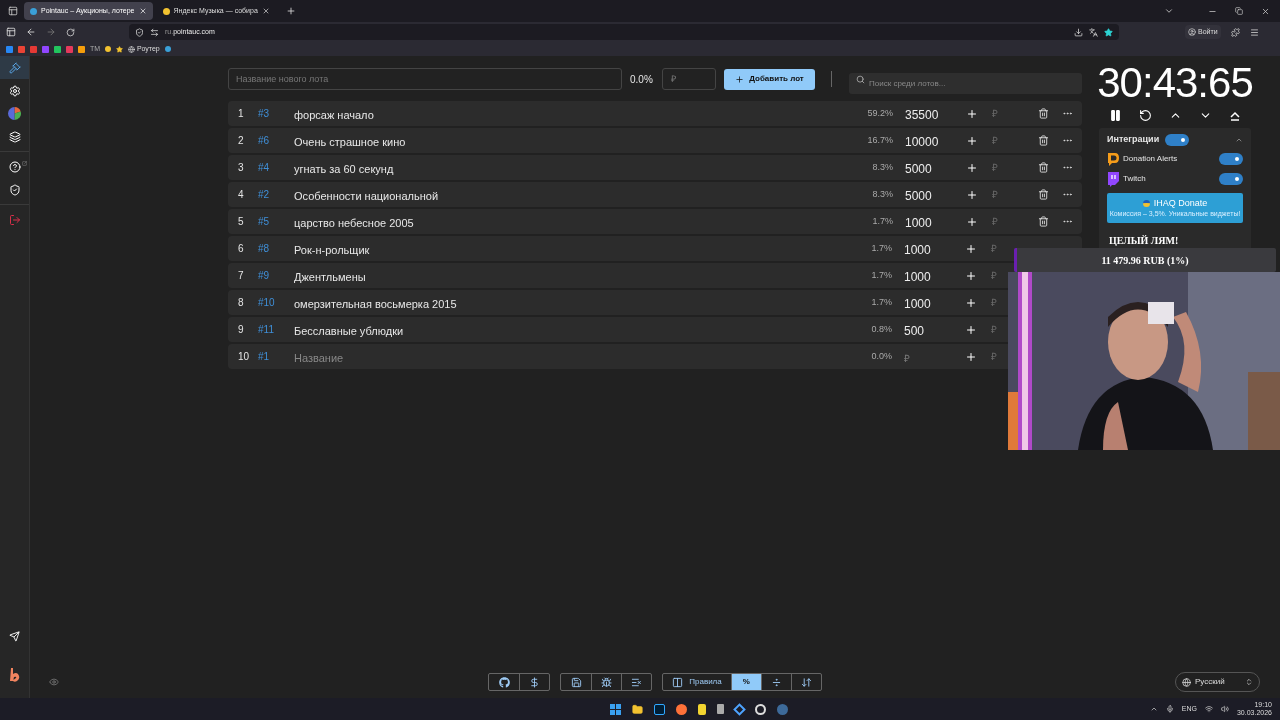 Image resolution: width=1280 pixels, height=720 pixels. I want to click on percent-button: %, so click(745, 682).